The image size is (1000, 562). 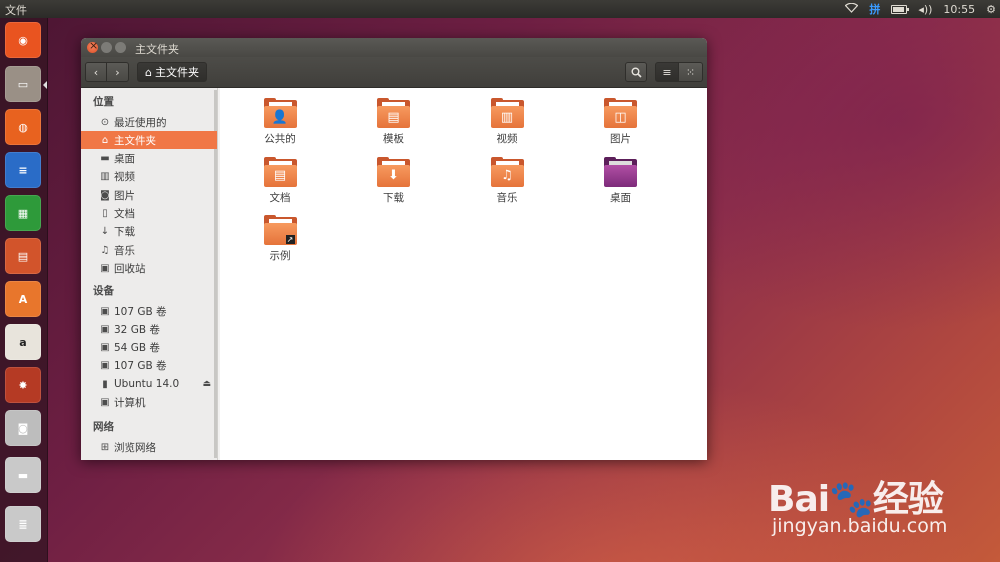 I want to click on folder-icon: ♫, so click(x=507, y=171).